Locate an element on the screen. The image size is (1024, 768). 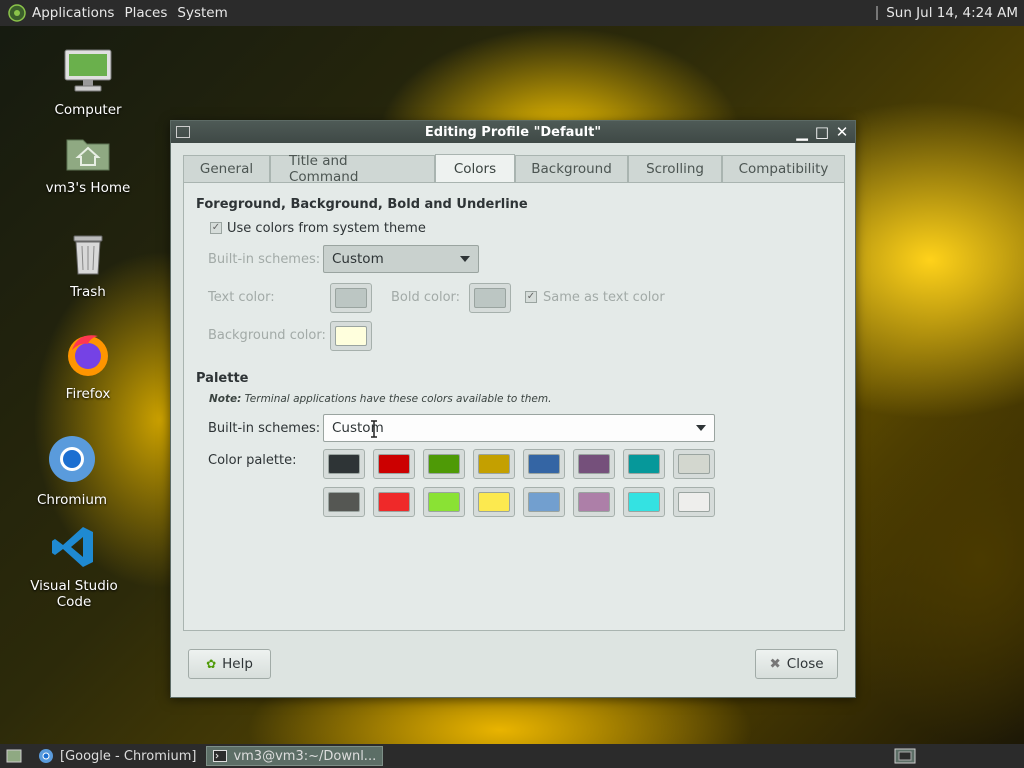
help-button-label: Help is located at coordinates (237, 664).